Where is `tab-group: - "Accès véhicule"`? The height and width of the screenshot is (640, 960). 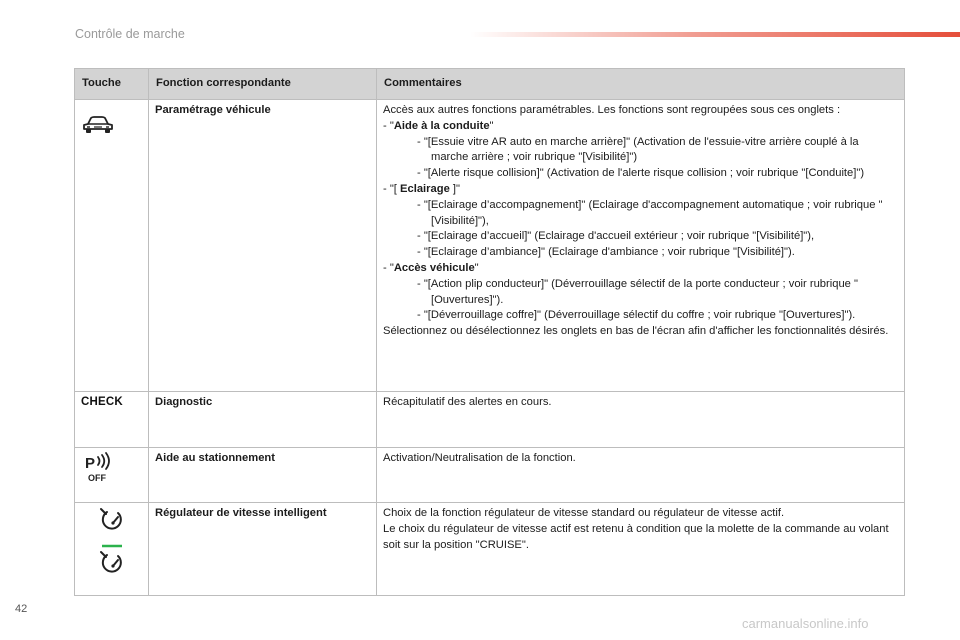 tab-group: - "Accès véhicule" is located at coordinates (640, 269).